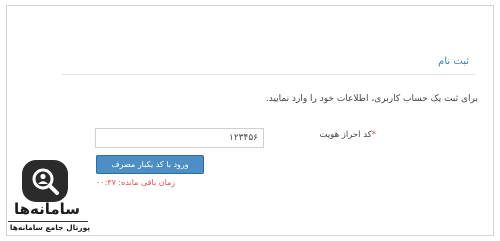 The image size is (500, 241). What do you see at coordinates (50, 227) in the screenshot?
I see `logo-tagline: پورتال جامع سامانه‌ها` at bounding box center [50, 227].